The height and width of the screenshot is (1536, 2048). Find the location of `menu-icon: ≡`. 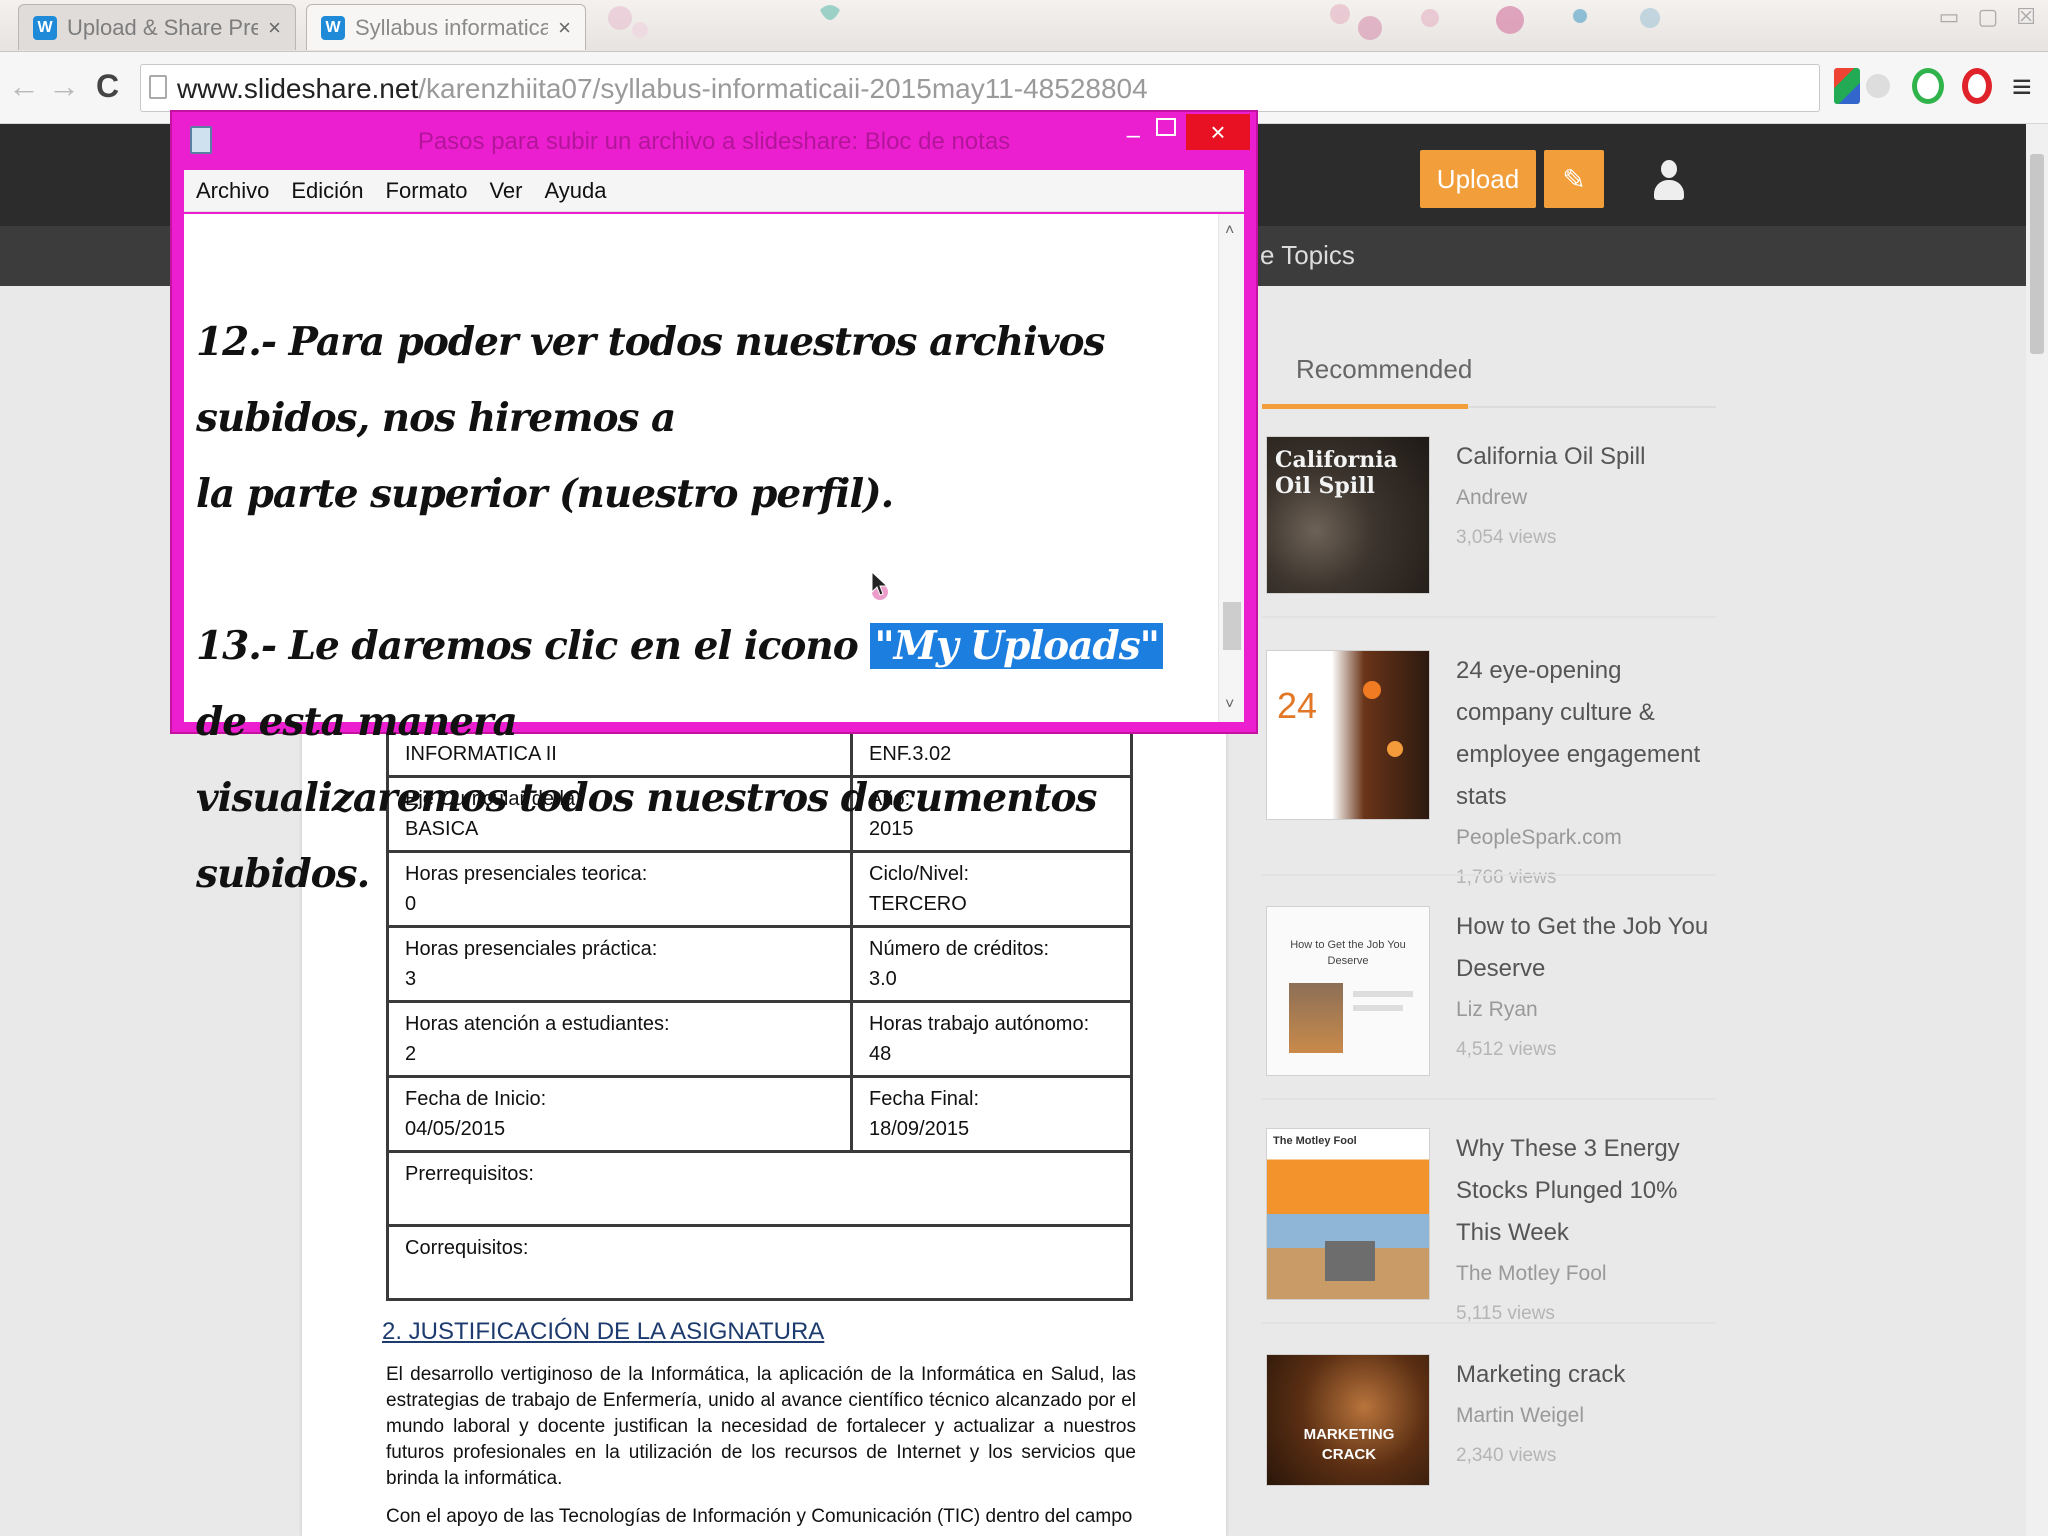

menu-icon: ≡ is located at coordinates (2022, 87).